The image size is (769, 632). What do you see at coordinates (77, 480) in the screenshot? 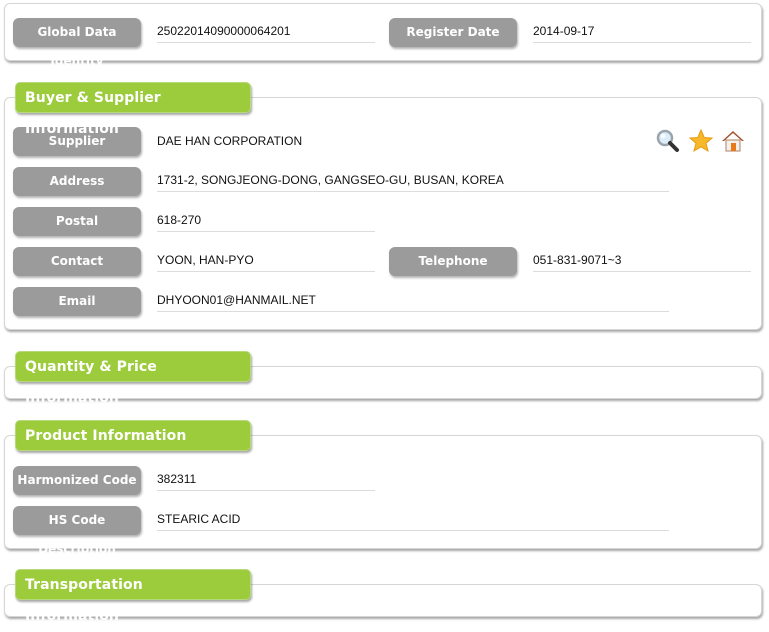
I see `harmonized-code-label: Harmonized Code` at bounding box center [77, 480].